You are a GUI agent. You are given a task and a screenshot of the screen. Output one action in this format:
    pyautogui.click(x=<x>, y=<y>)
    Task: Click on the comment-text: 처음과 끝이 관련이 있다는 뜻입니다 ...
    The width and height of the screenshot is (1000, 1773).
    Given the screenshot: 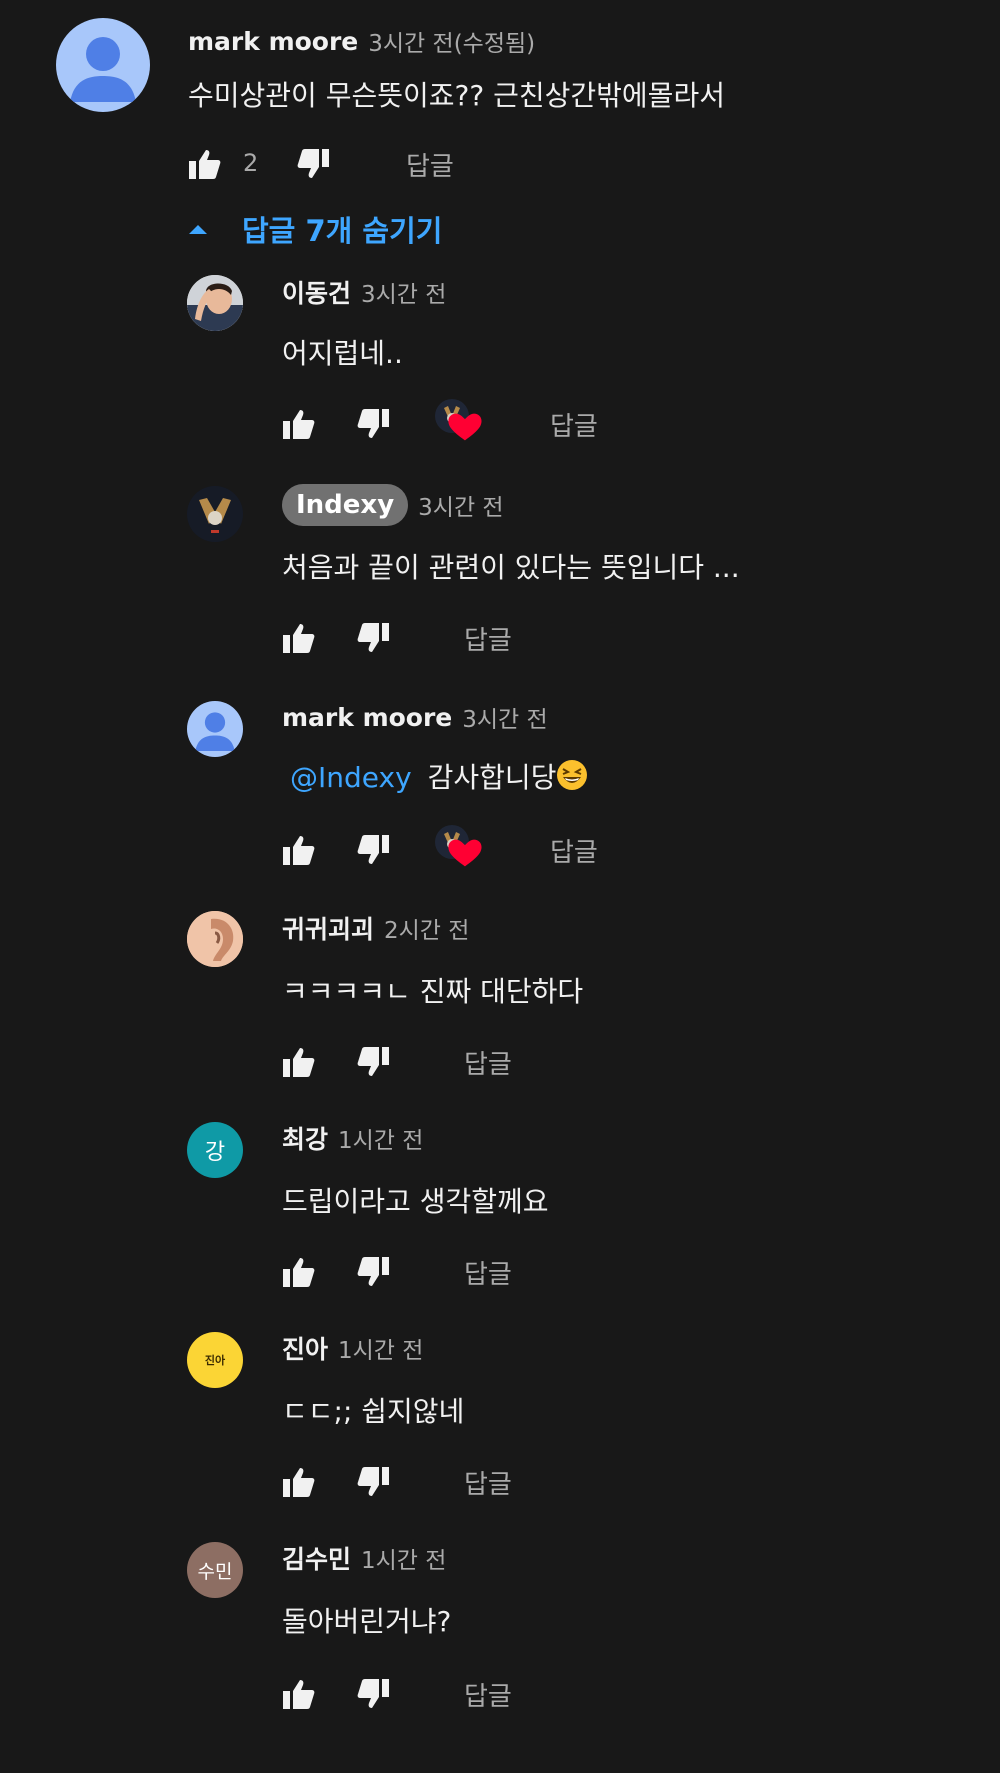 What is the action you would take?
    pyautogui.click(x=511, y=567)
    